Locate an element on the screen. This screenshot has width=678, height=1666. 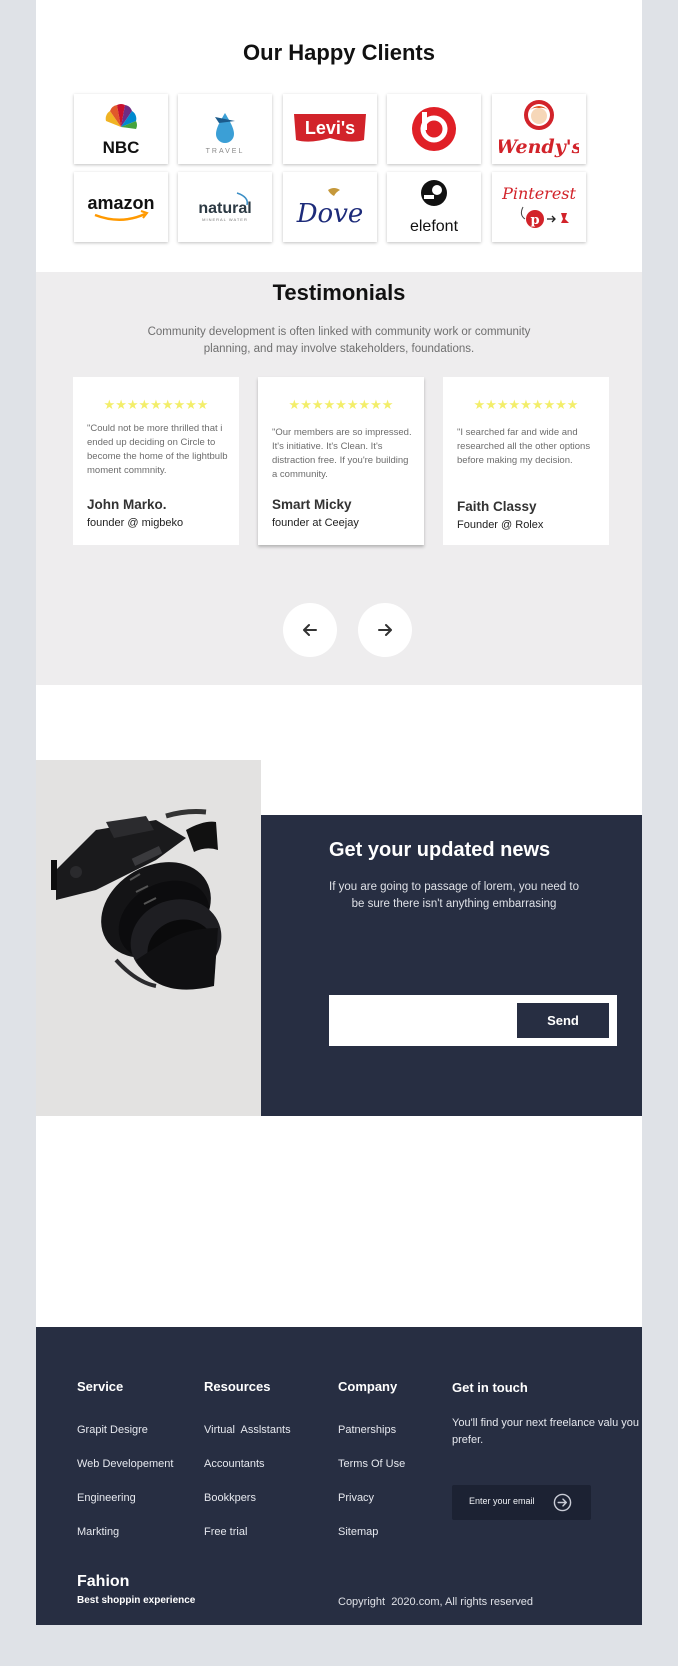
footer-link: Bookkpers is located at coordinates (230, 1498).